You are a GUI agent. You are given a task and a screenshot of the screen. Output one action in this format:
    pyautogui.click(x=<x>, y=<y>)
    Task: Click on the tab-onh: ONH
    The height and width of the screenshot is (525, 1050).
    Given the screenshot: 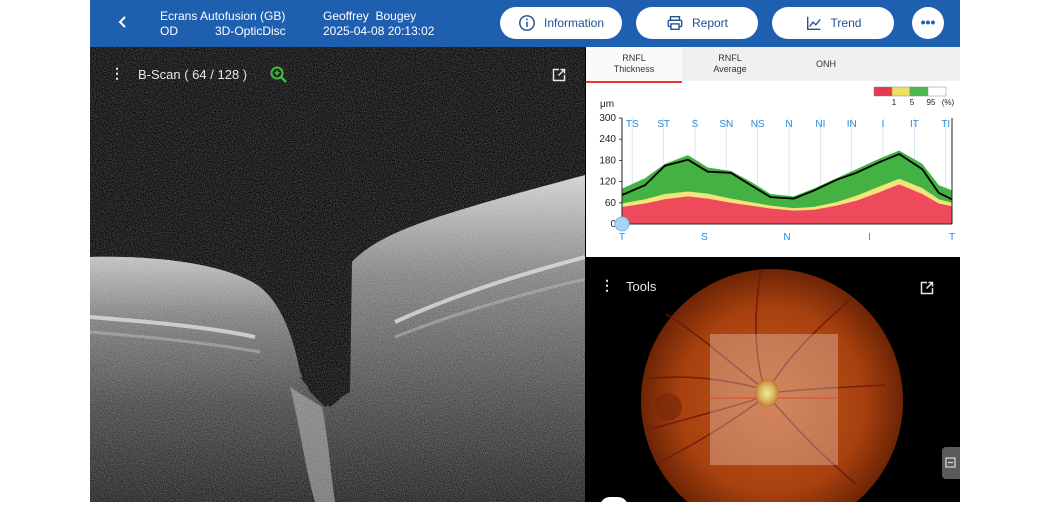 What is the action you would take?
    pyautogui.click(x=826, y=64)
    